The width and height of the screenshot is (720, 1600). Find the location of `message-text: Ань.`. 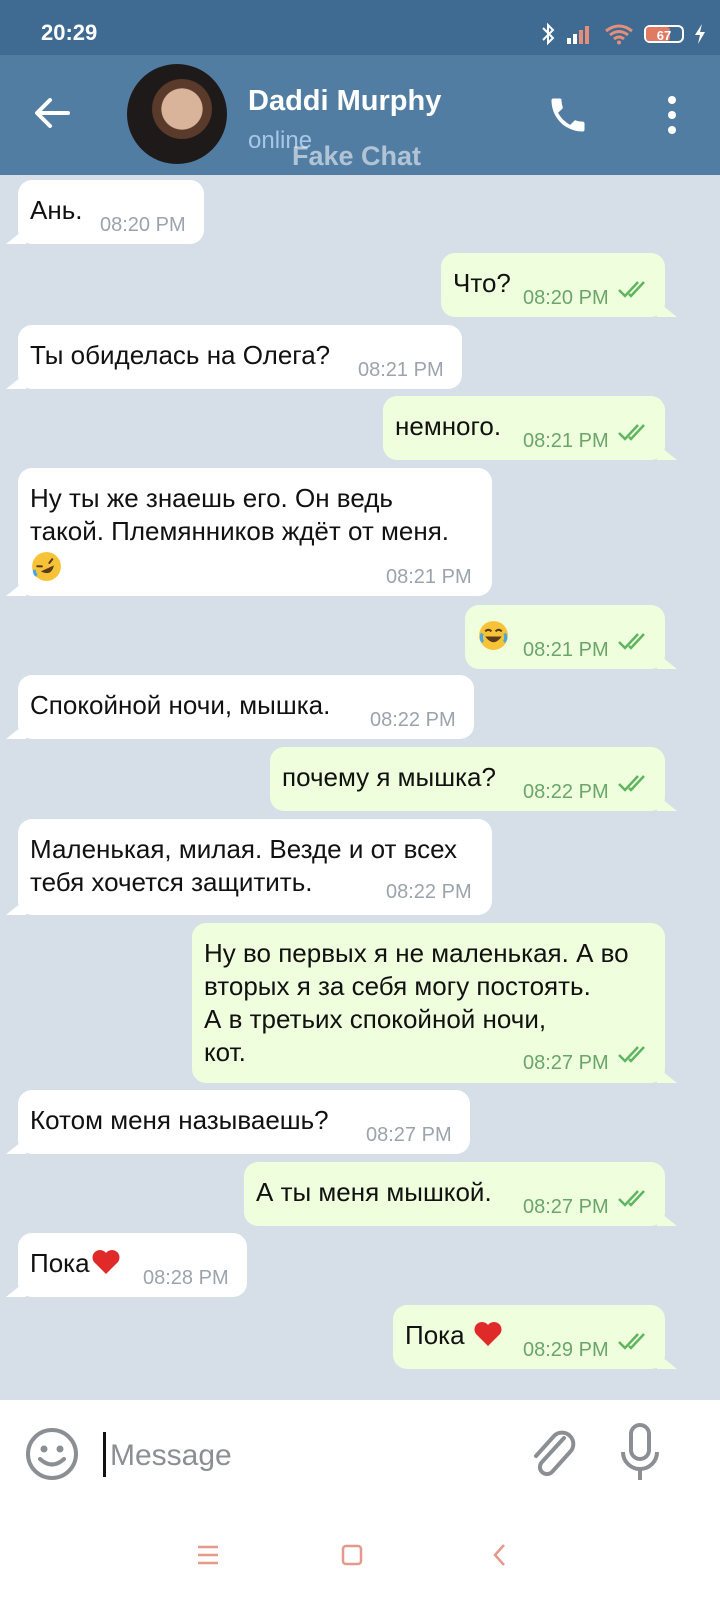

message-text: Ань. is located at coordinates (56, 210).